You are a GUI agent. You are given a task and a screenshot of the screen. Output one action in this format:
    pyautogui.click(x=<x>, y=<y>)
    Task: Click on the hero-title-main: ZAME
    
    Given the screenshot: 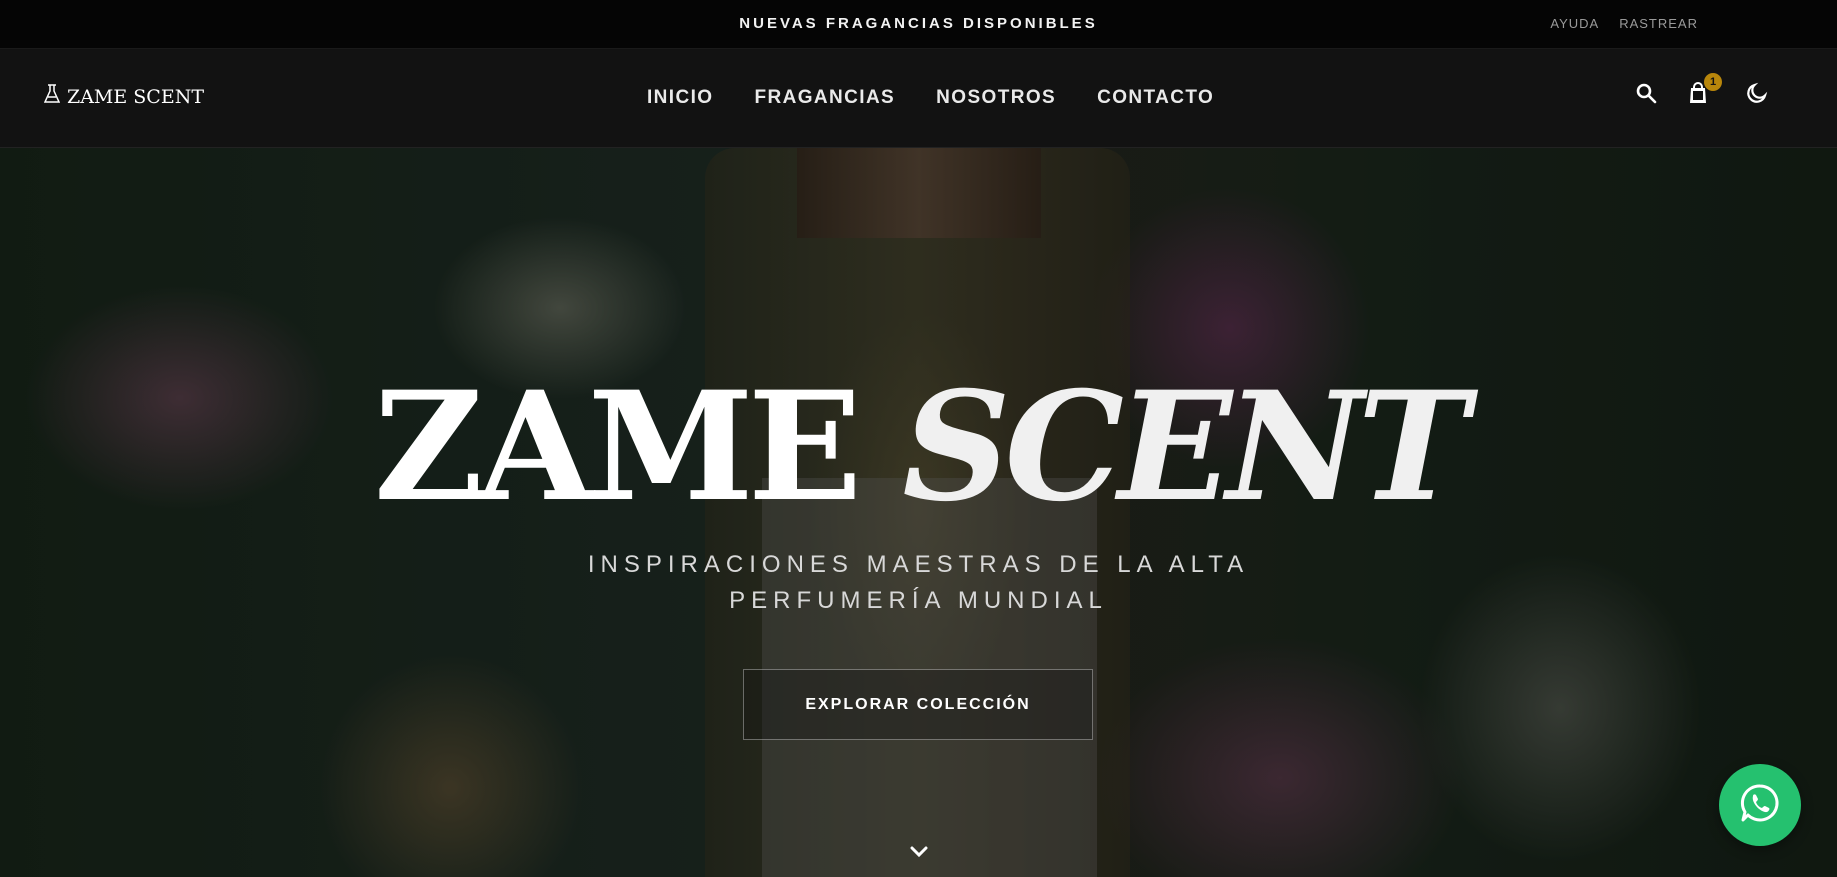 What is the action you would take?
    pyautogui.click(x=617, y=447)
    